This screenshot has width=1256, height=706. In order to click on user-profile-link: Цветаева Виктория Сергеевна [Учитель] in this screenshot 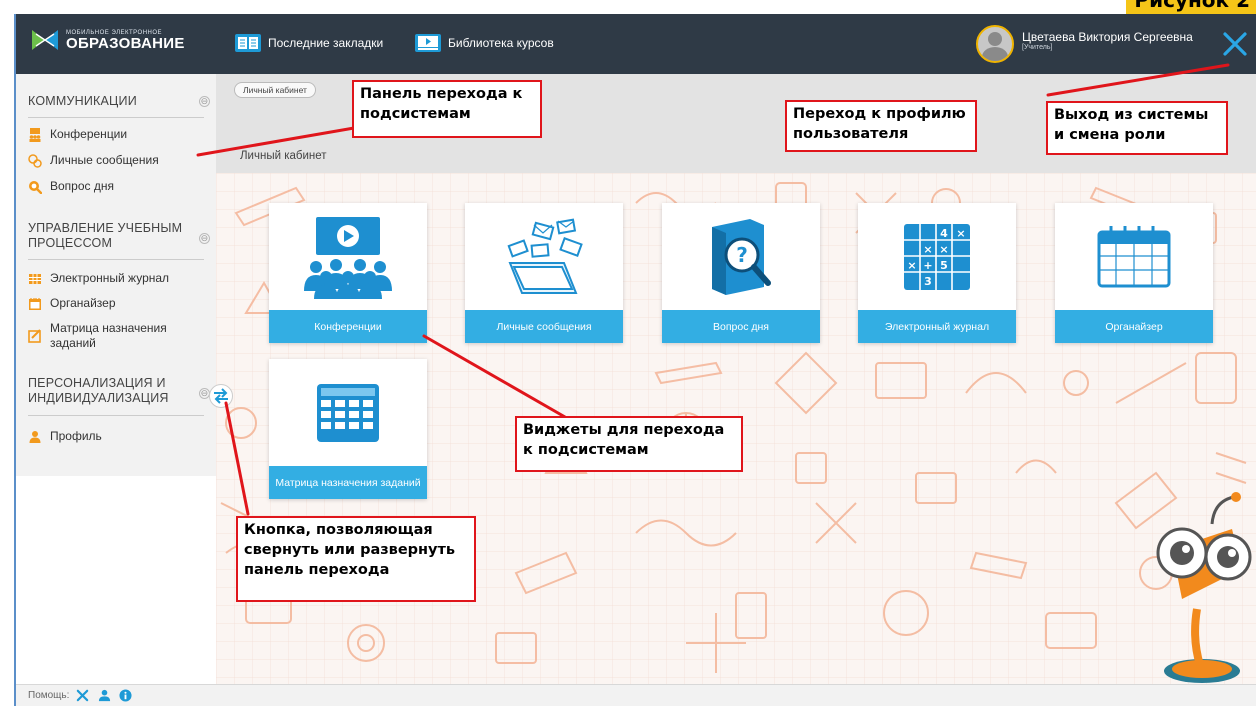, I will do `click(1084, 44)`.